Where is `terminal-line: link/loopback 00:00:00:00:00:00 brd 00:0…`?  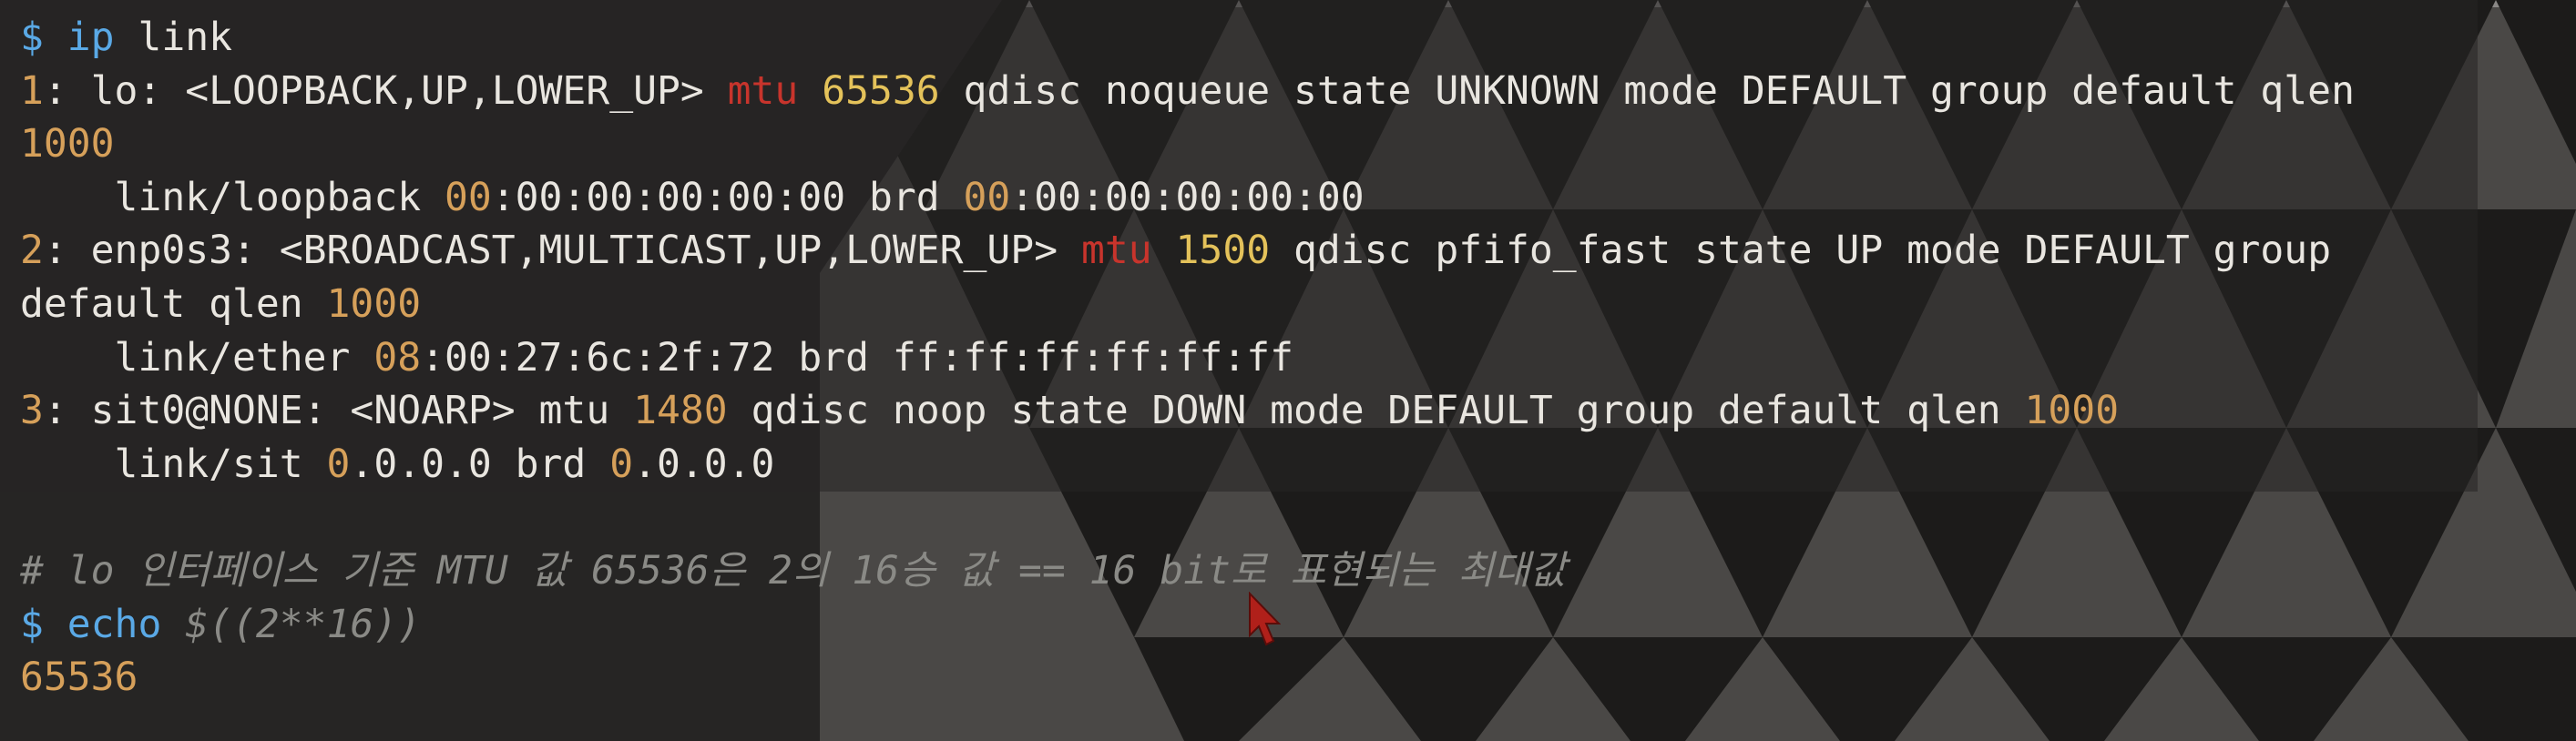 terminal-line: link/loopback 00:00:00:00:00:00 brd 00:0… is located at coordinates (1187, 198).